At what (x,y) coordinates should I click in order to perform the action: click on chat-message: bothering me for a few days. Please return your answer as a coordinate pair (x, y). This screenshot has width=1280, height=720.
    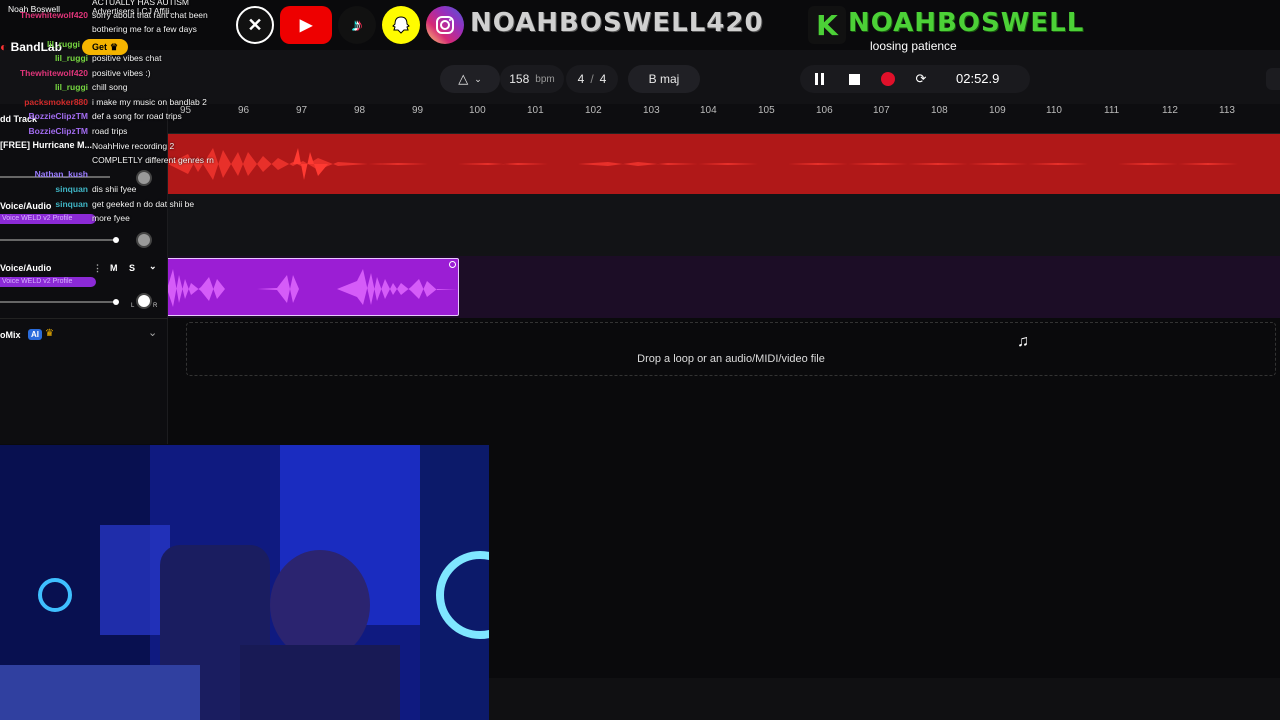
    Looking at the image, I should click on (120, 29).